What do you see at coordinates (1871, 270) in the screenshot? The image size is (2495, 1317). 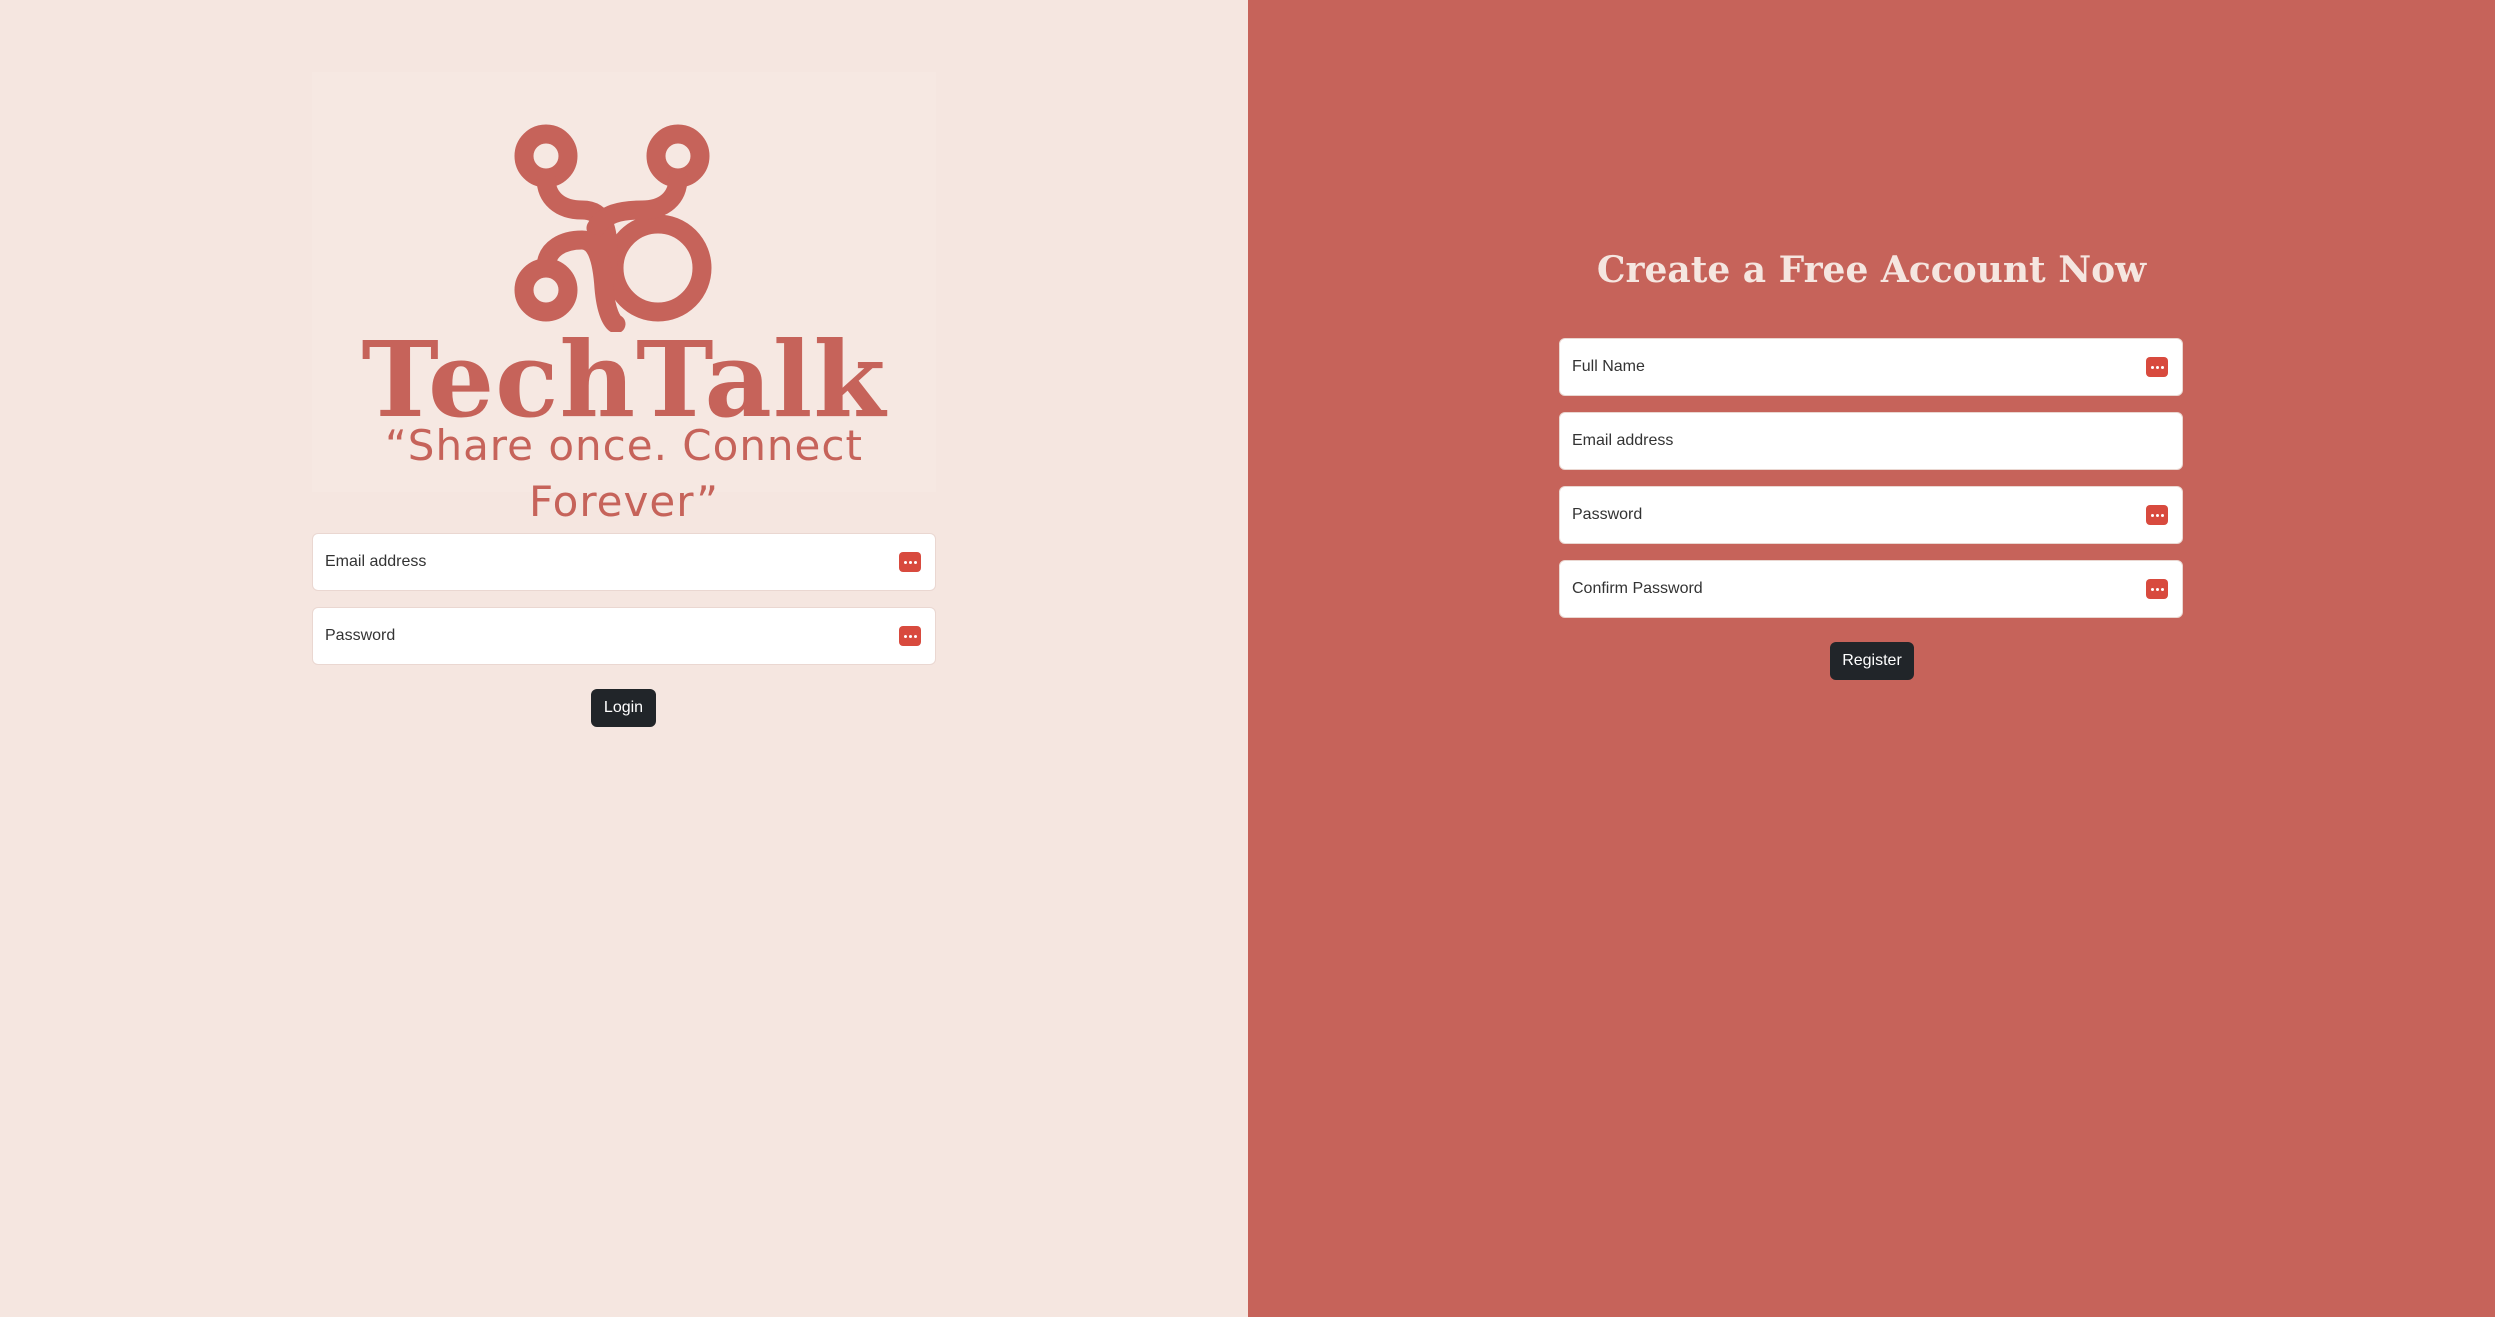 I see `register-title: Create a Free Account Now` at bounding box center [1871, 270].